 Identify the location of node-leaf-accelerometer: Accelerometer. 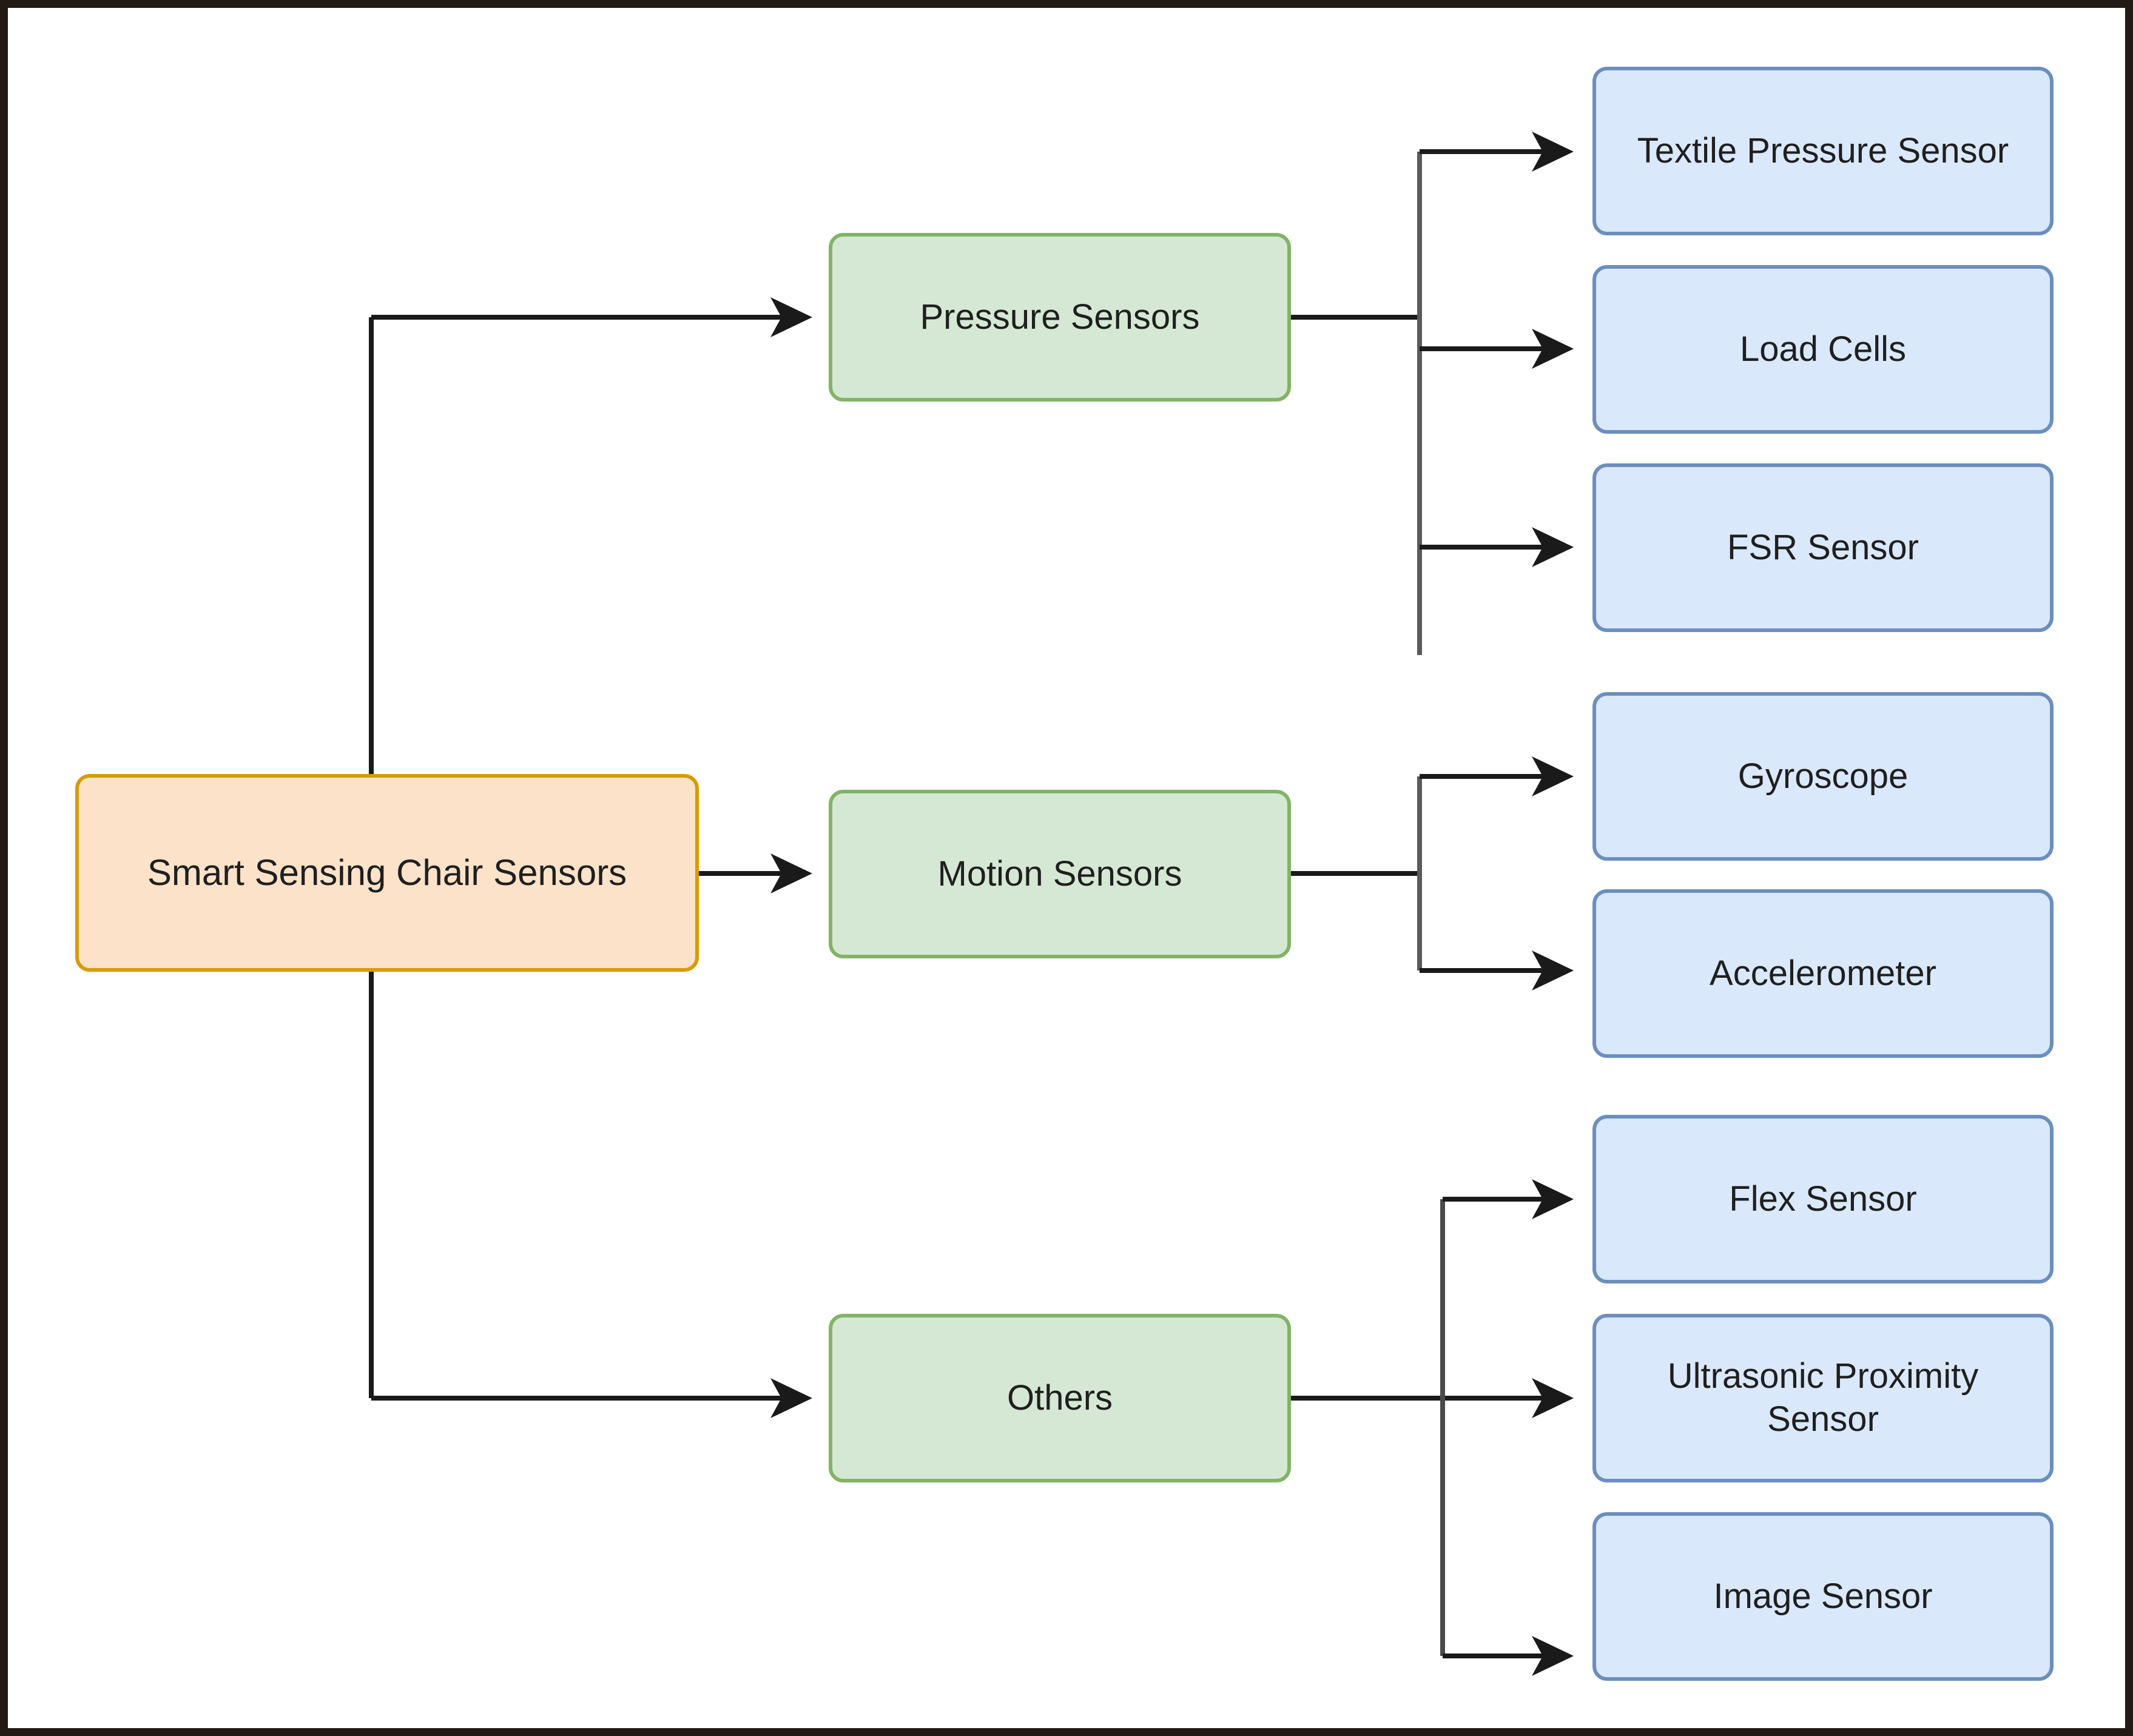
(1823, 973).